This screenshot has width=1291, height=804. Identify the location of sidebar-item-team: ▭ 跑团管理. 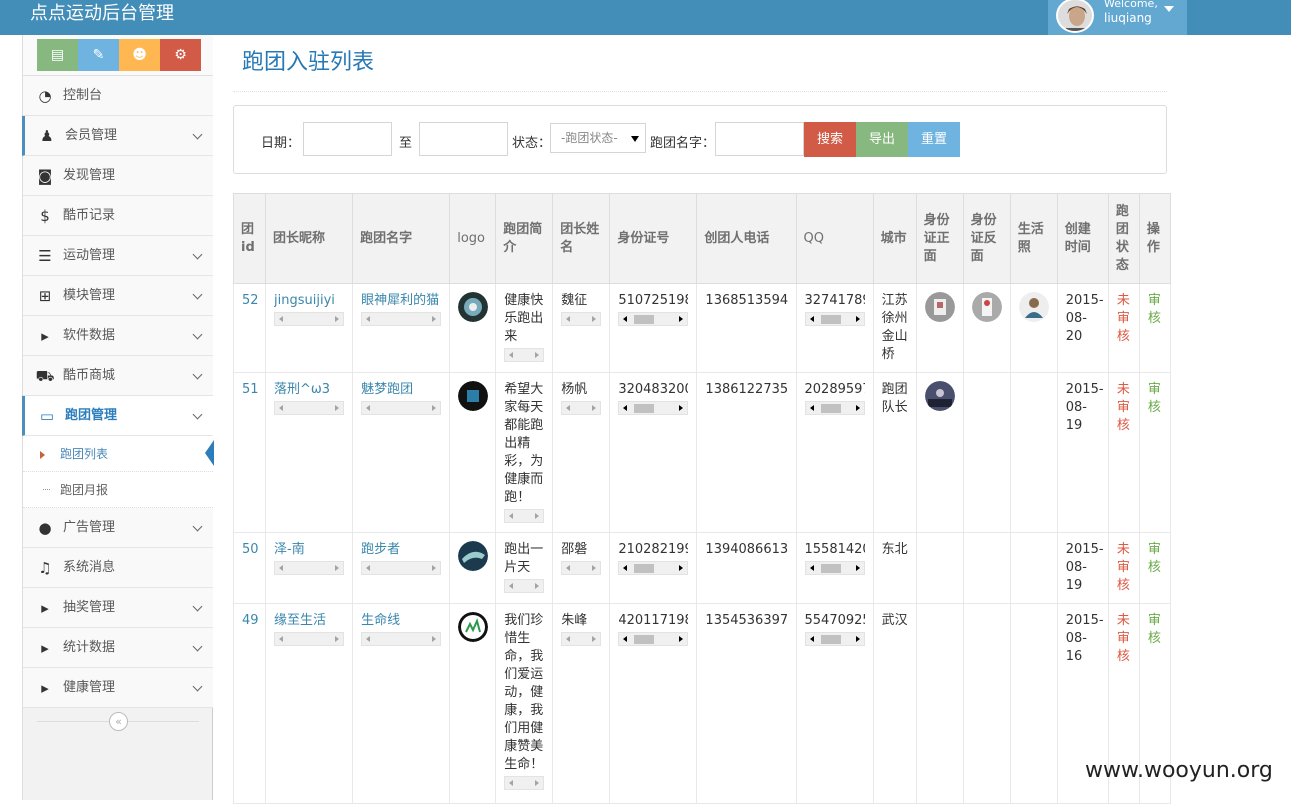
(117, 416).